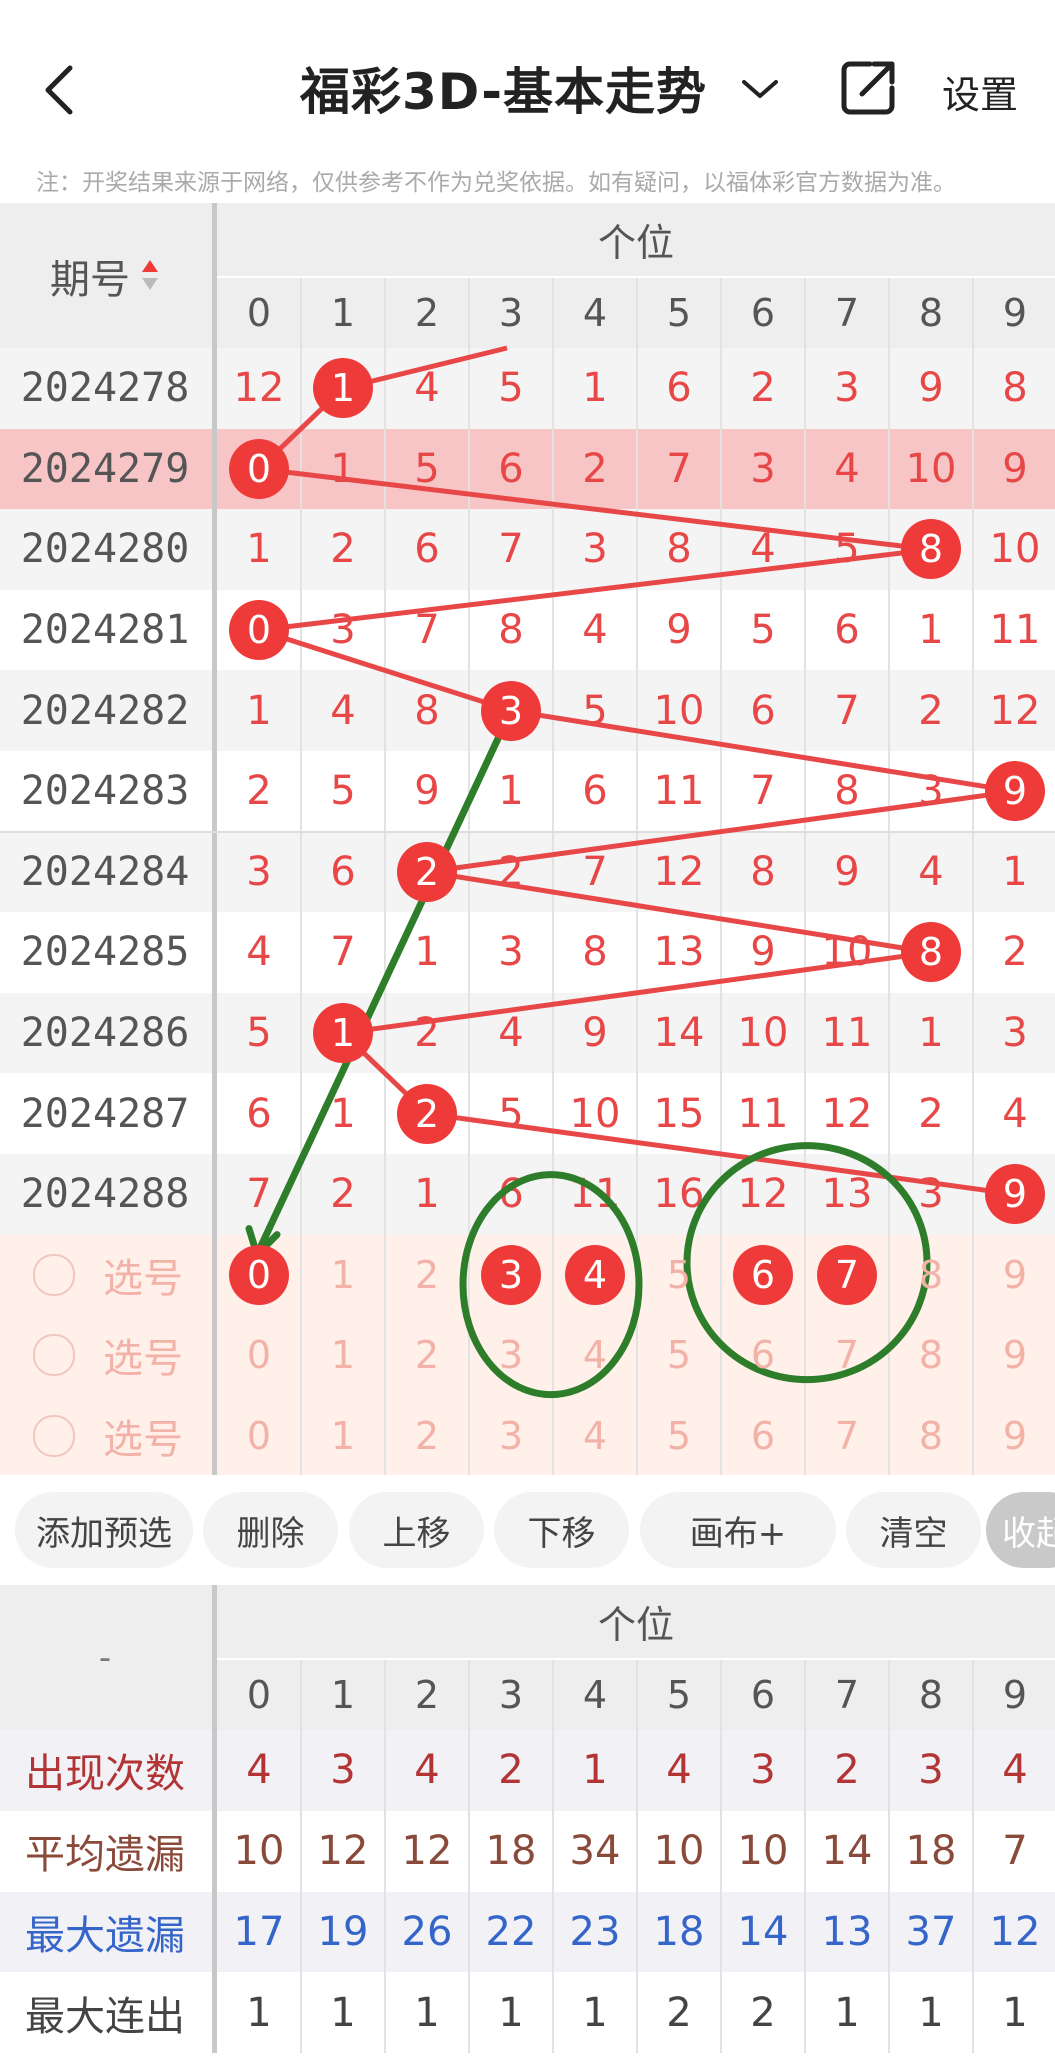 The image size is (1055, 2059). I want to click on trend-cell: 1, so click(427, 1194).